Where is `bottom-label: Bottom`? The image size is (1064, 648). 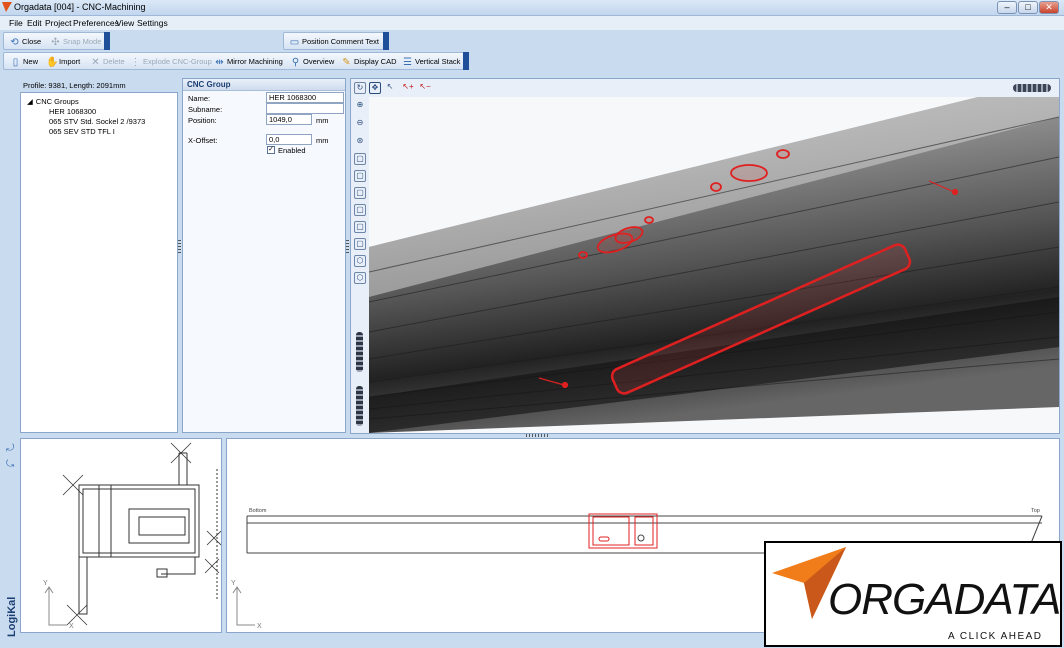 bottom-label: Bottom is located at coordinates (258, 511).